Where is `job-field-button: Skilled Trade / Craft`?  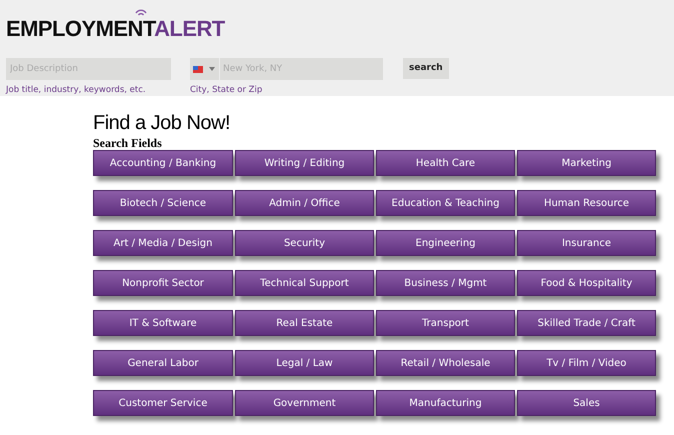 job-field-button: Skilled Trade / Craft is located at coordinates (586, 323).